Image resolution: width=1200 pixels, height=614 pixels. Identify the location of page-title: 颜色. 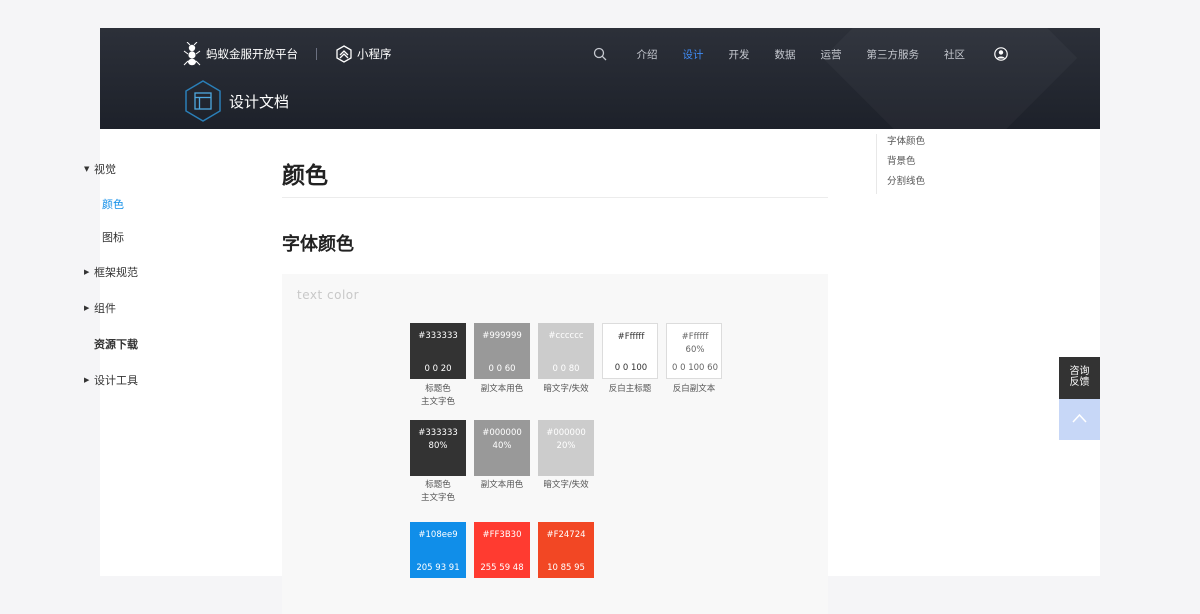
(305, 176).